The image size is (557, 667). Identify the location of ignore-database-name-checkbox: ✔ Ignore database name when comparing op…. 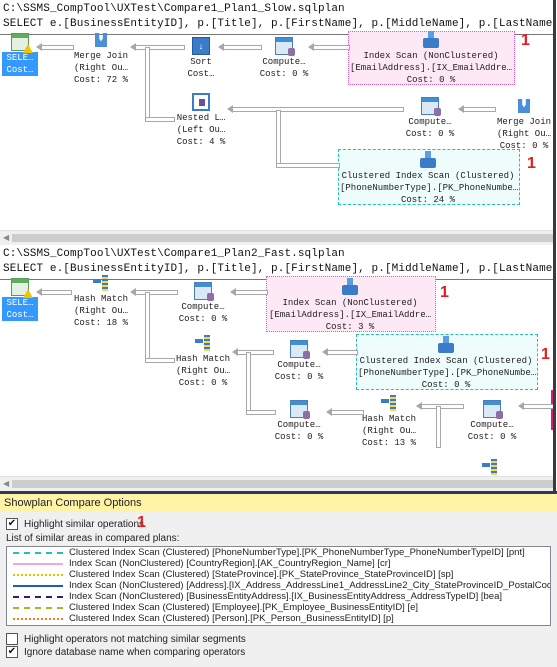
(125, 652).